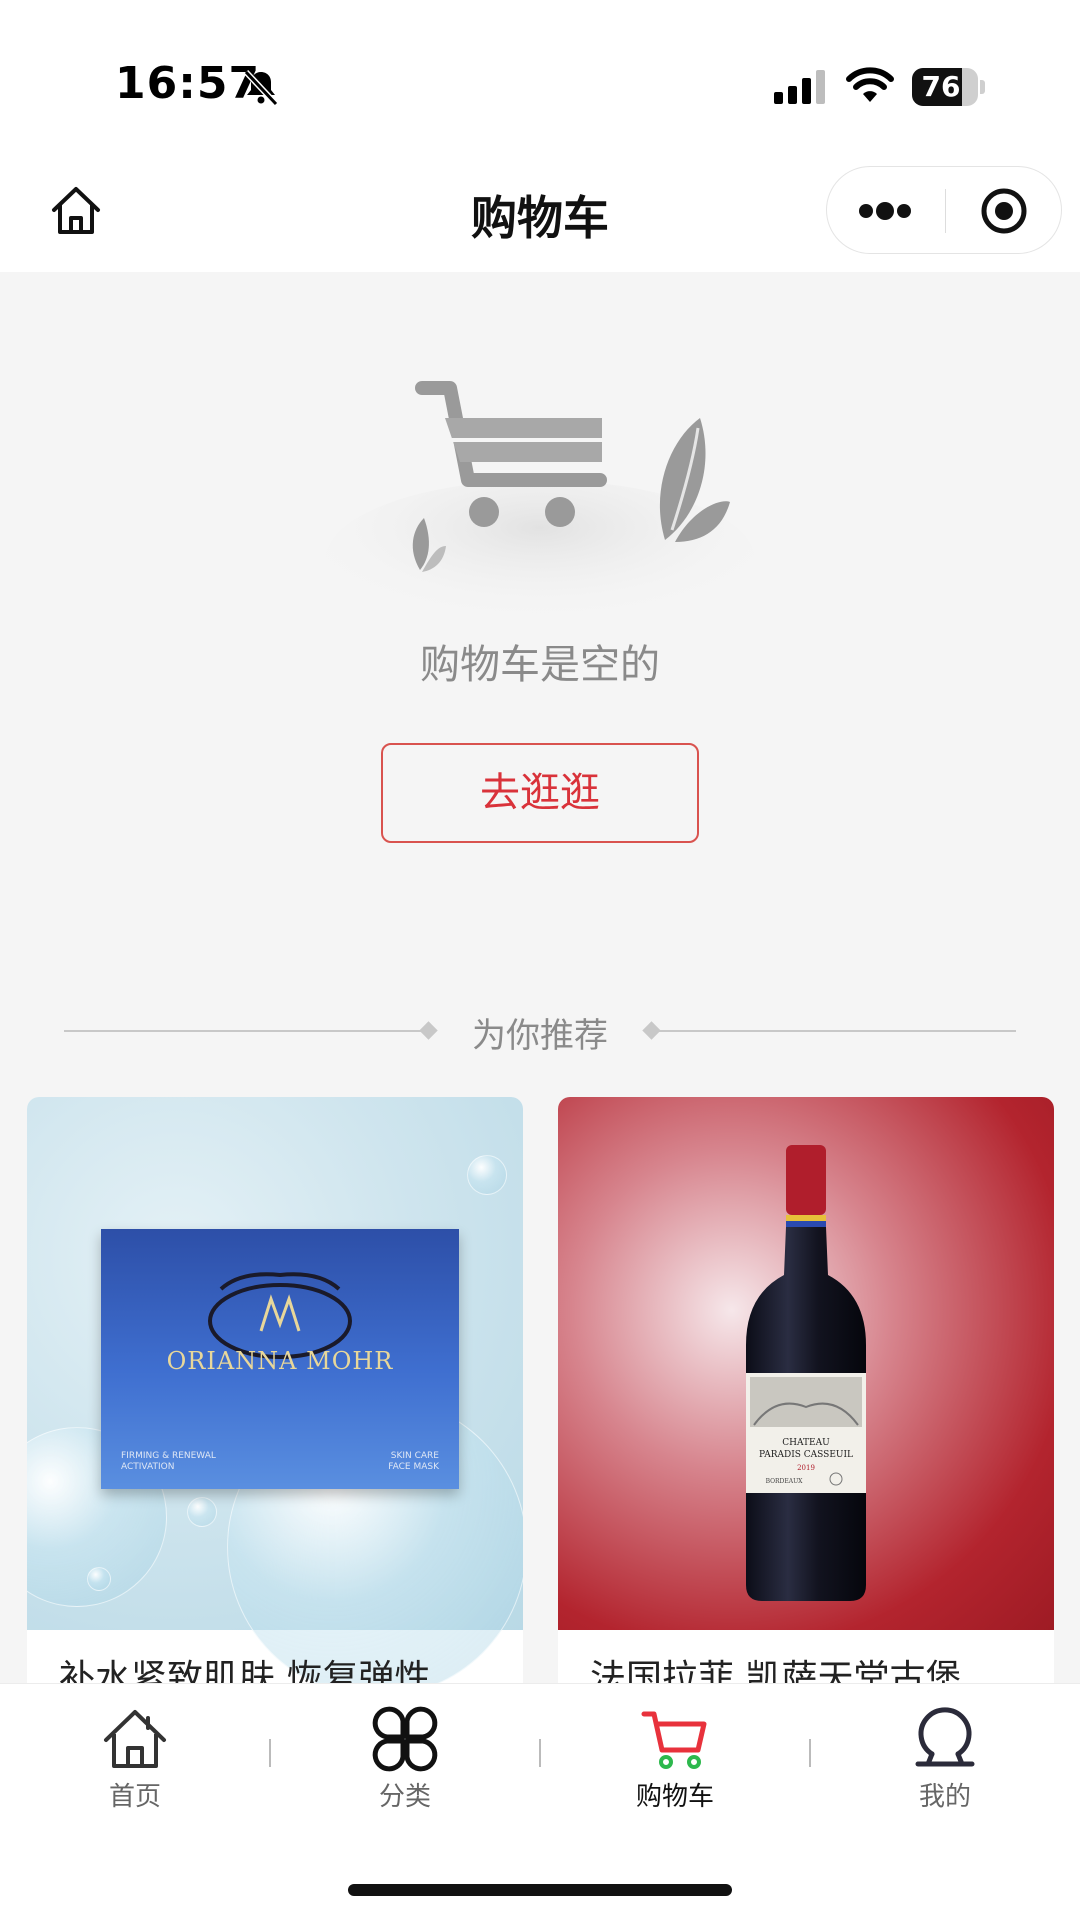 The height and width of the screenshot is (1920, 1080). What do you see at coordinates (785, 1481) in the screenshot?
I see `wine-label-line-4: BORDEAUX` at bounding box center [785, 1481].